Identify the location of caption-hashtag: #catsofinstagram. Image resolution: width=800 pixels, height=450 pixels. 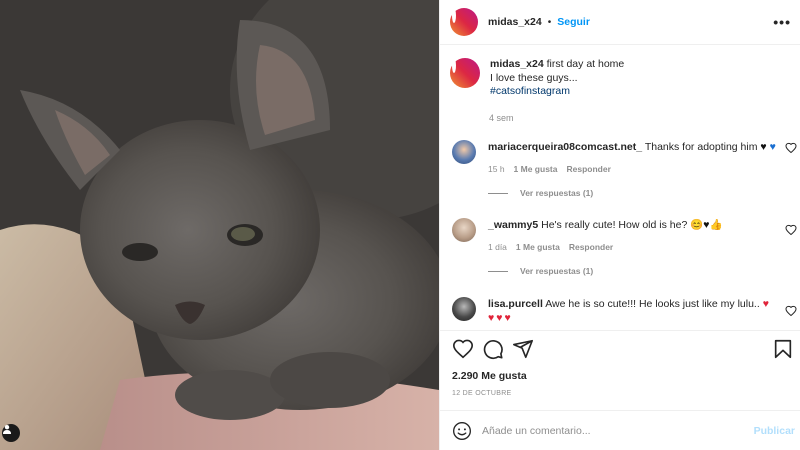
(557, 92).